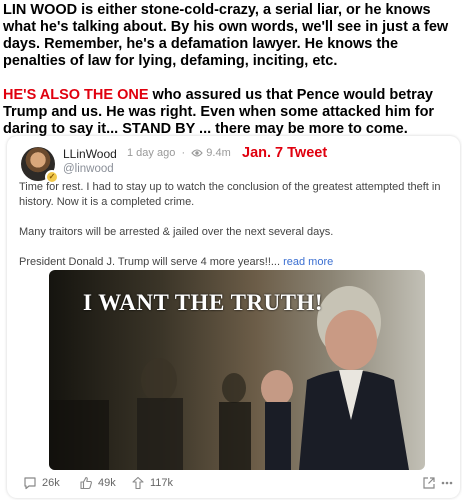 Image resolution: width=462 pixels, height=500 pixels. What do you see at coordinates (218, 153) in the screenshot?
I see `post-views: 9.4m` at bounding box center [218, 153].